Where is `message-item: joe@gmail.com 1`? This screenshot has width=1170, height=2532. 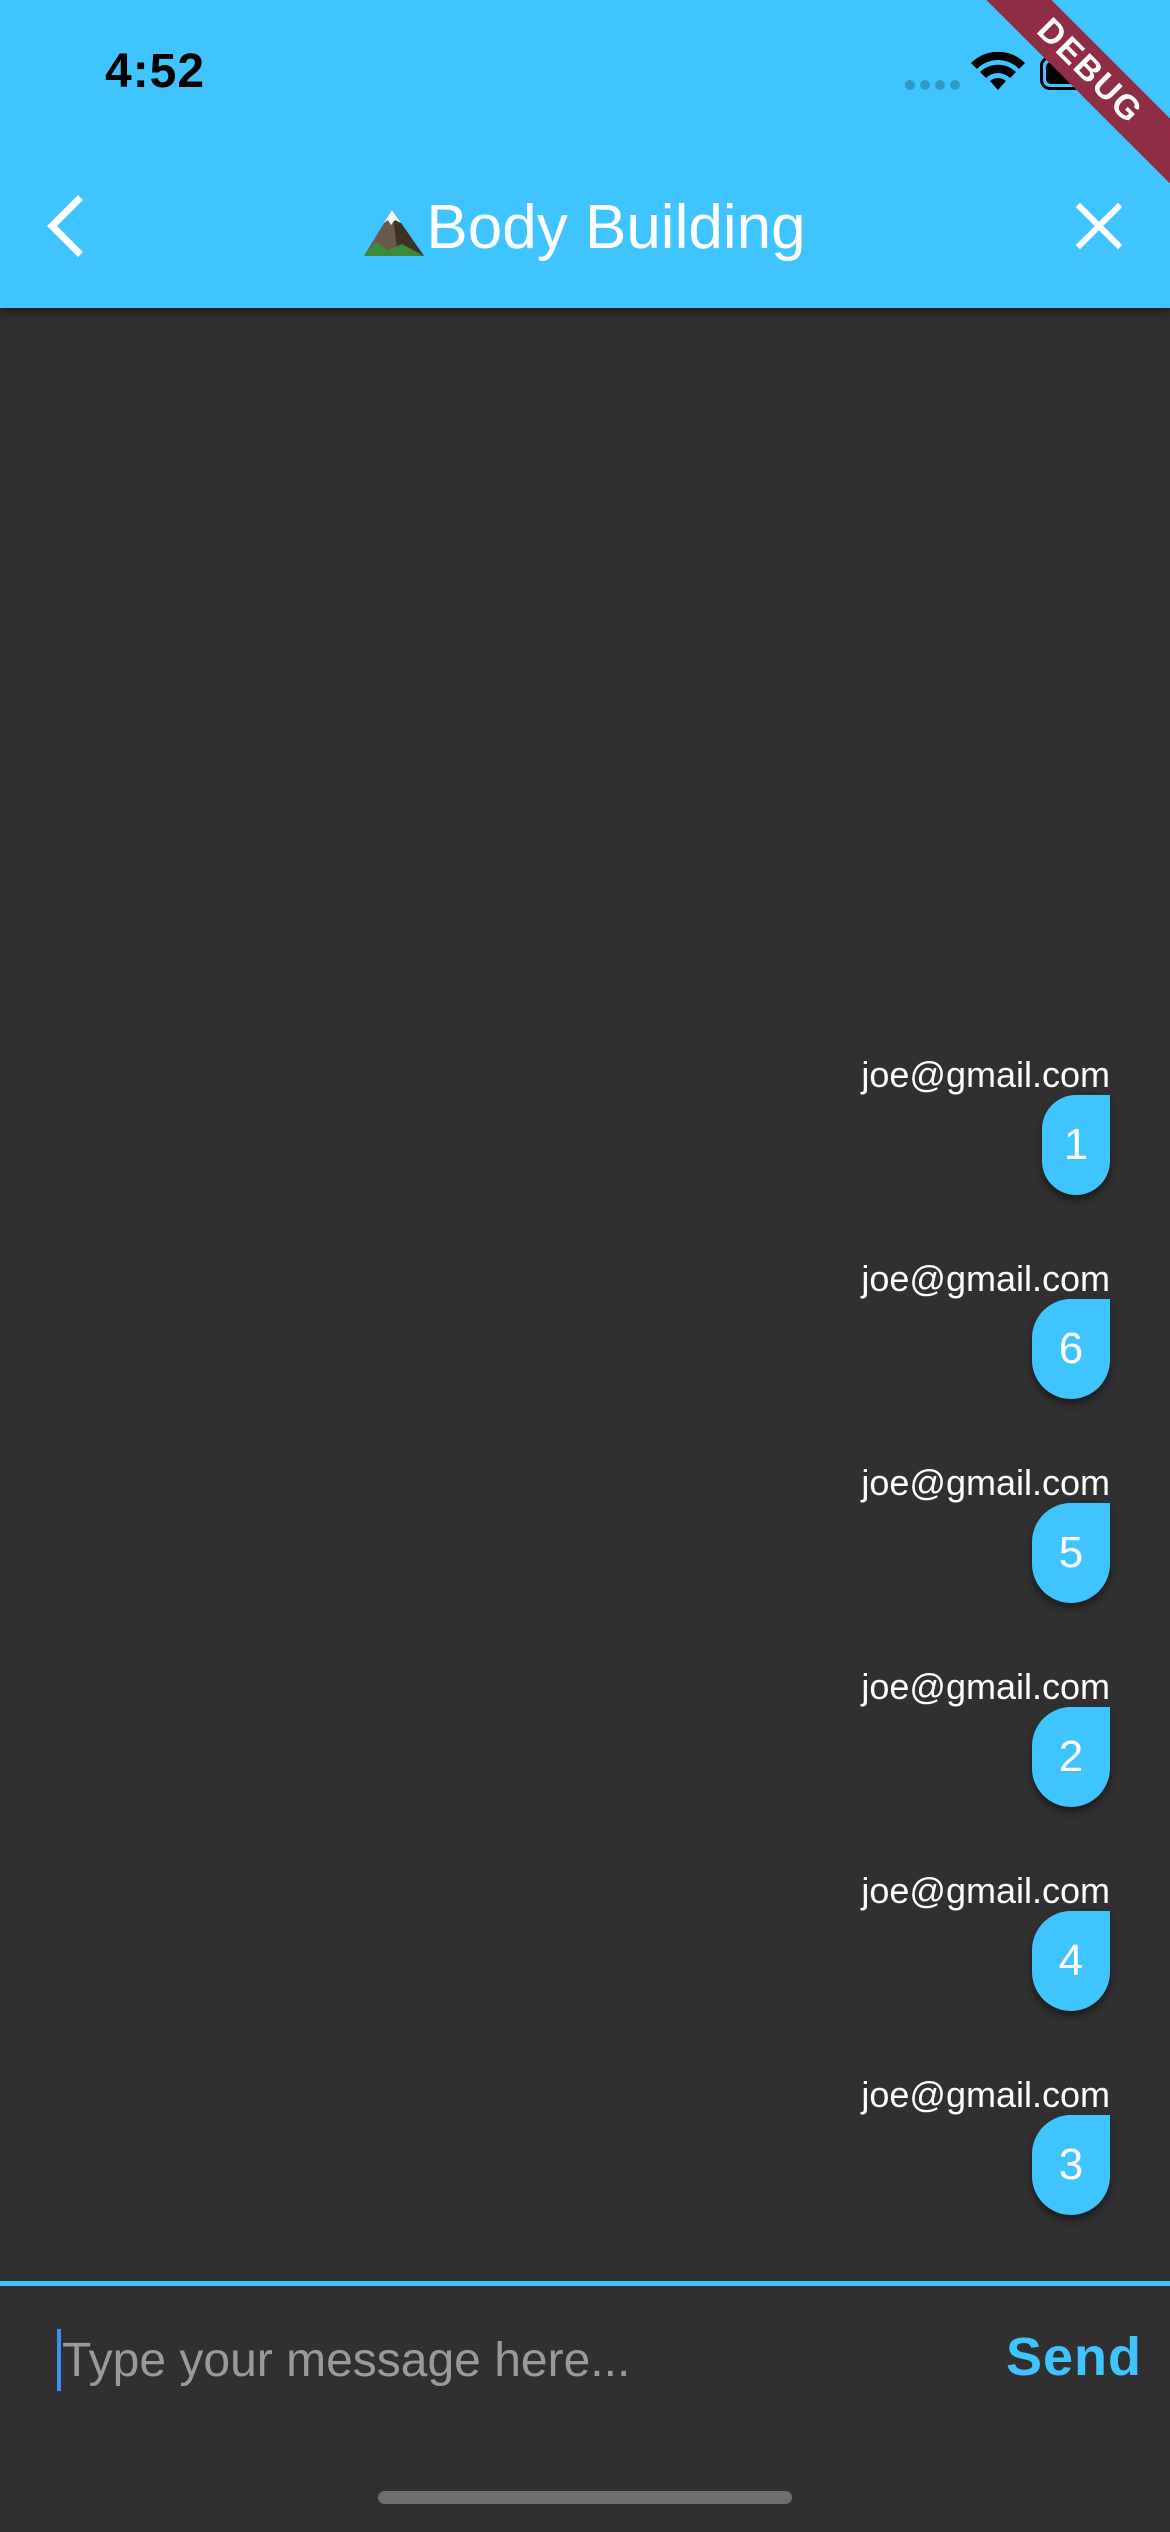 message-item: joe@gmail.com 1 is located at coordinates (910, 1128).